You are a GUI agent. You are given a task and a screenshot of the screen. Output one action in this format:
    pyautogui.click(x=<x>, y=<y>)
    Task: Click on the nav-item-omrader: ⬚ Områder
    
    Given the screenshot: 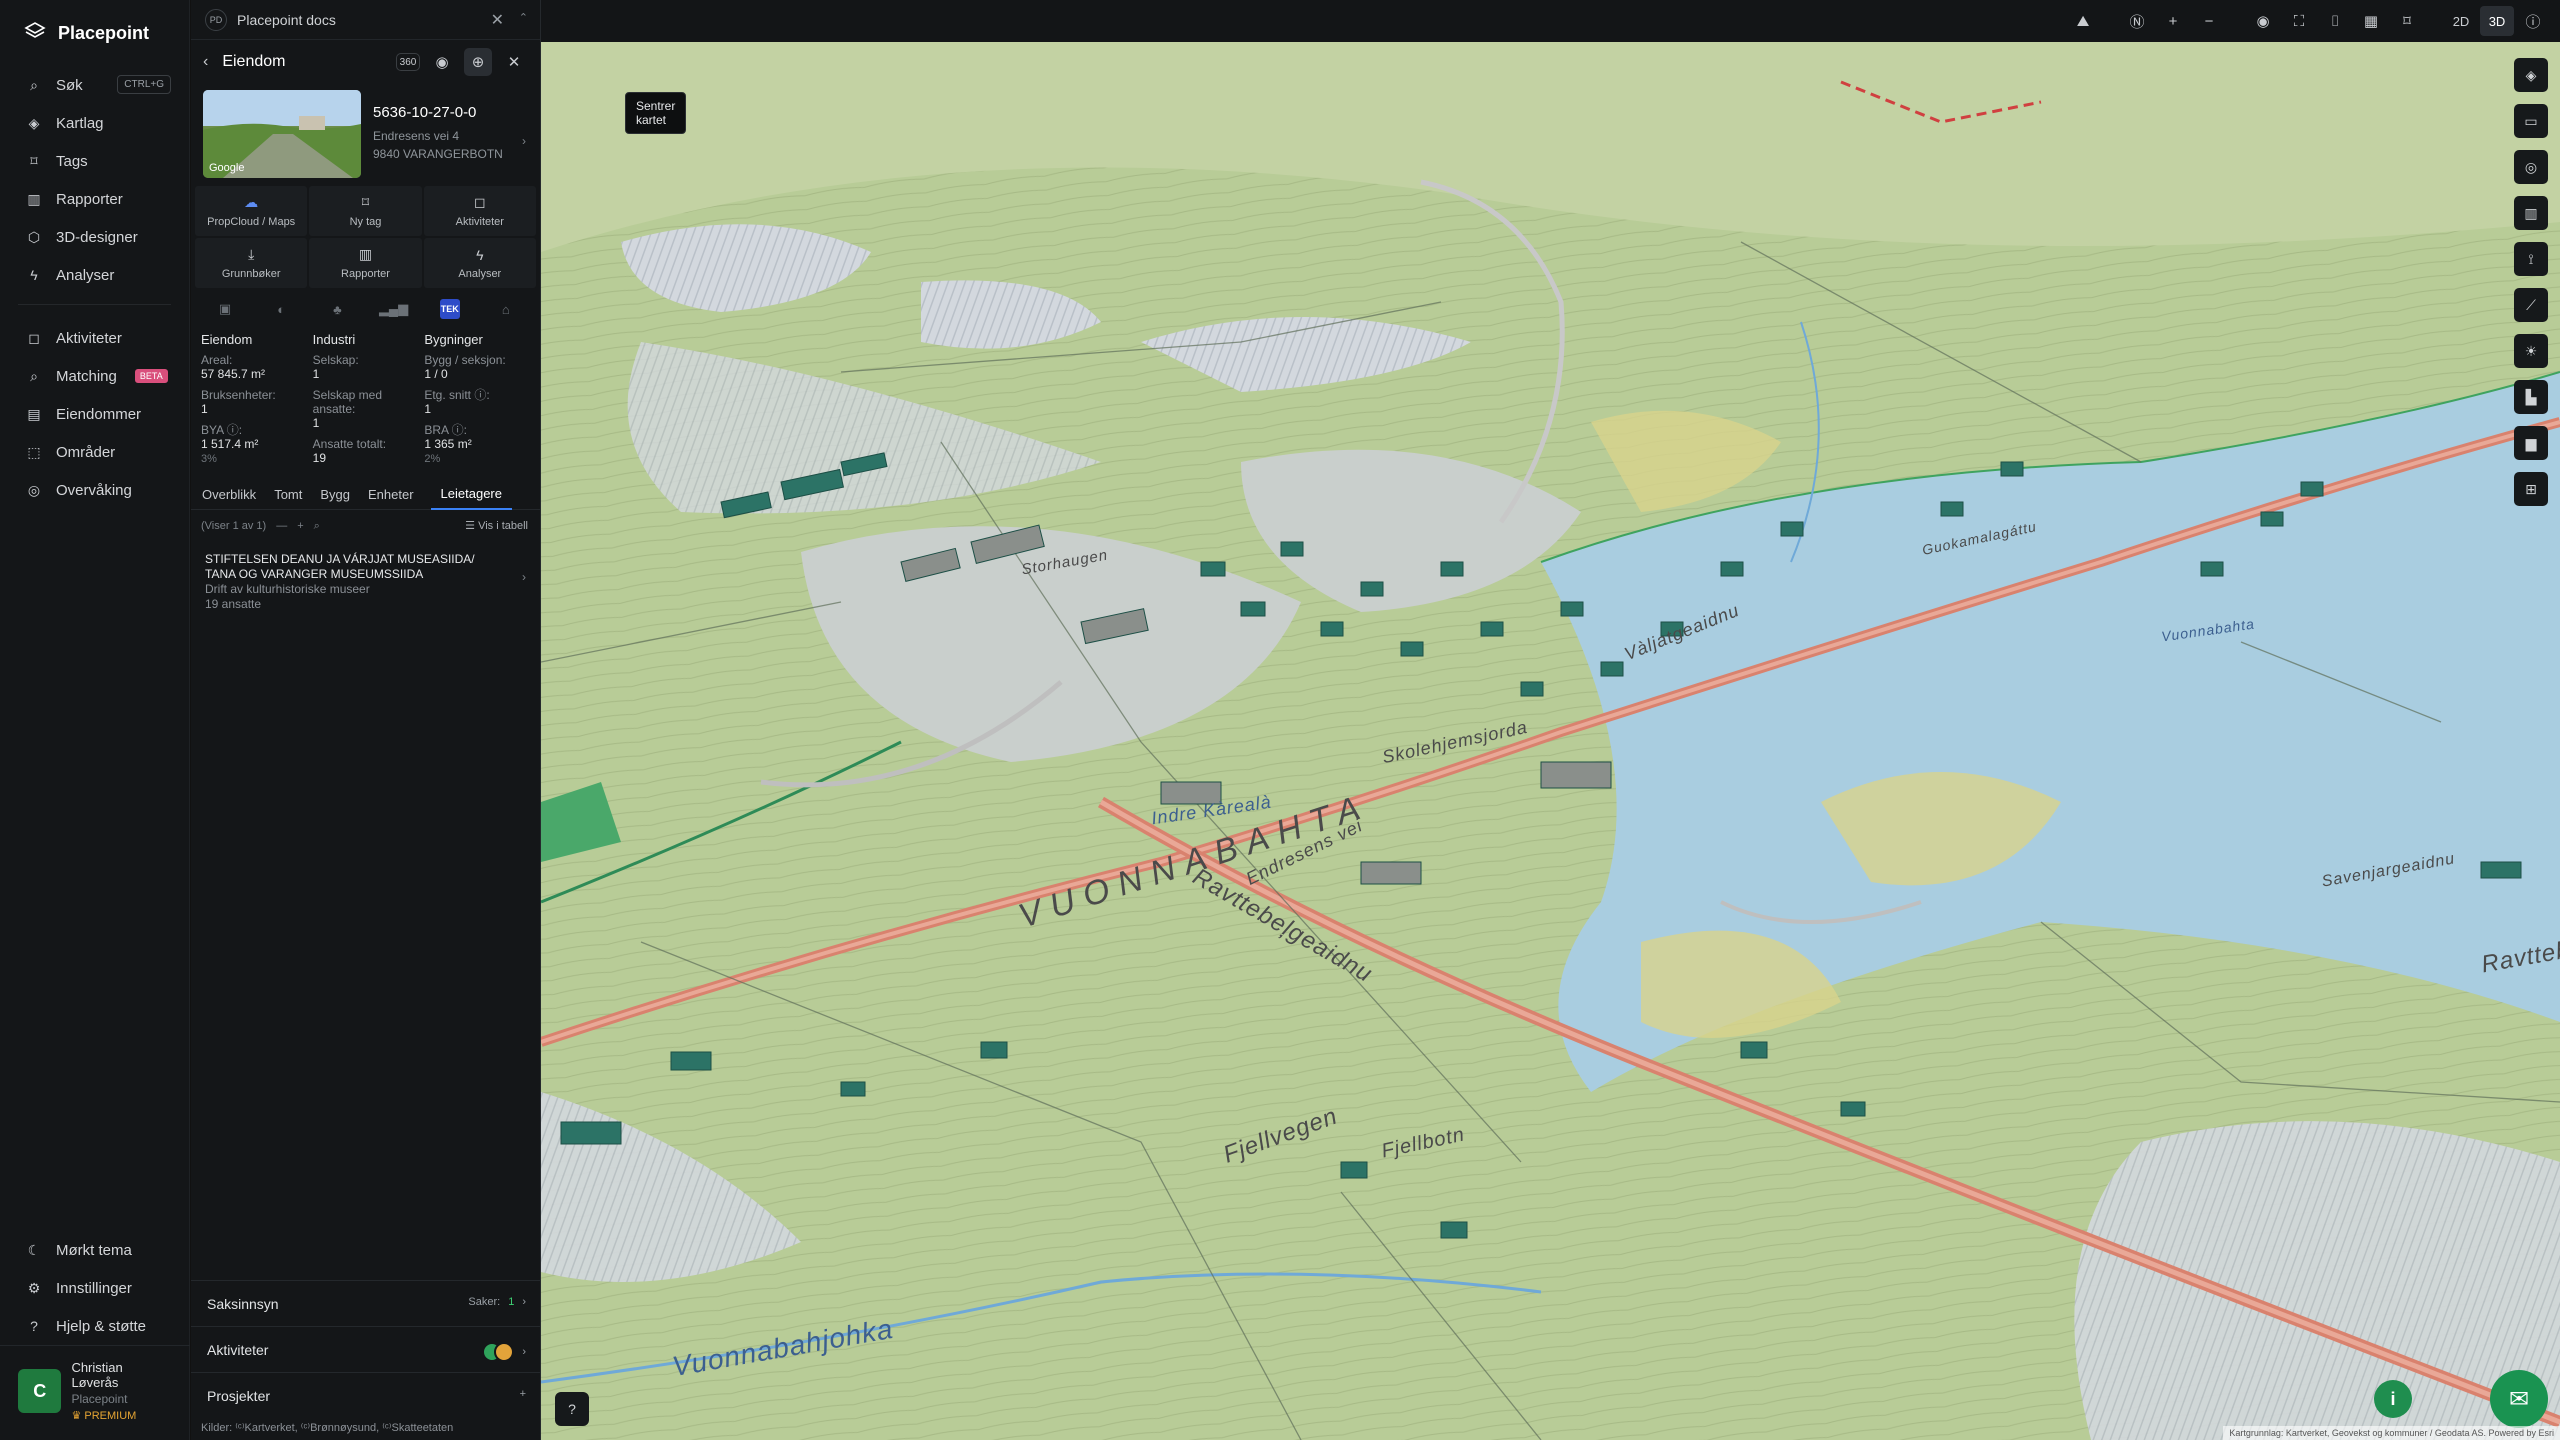 What is the action you would take?
    pyautogui.click(x=94, y=452)
    